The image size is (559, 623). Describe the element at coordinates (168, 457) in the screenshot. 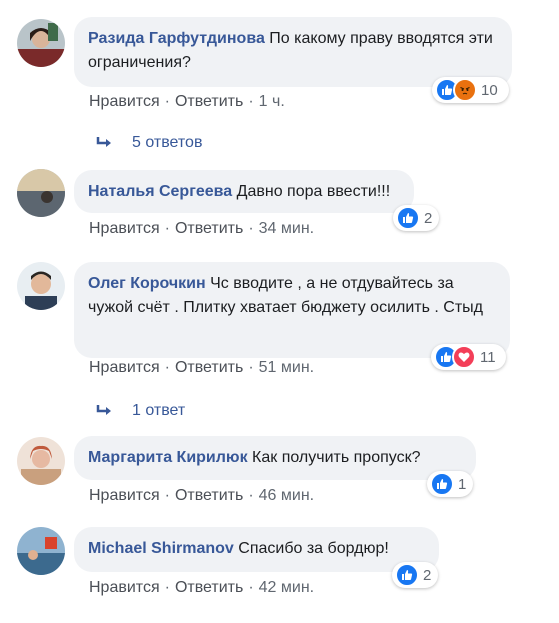

I see `comment-author: Маргарита Кирилюк` at that location.